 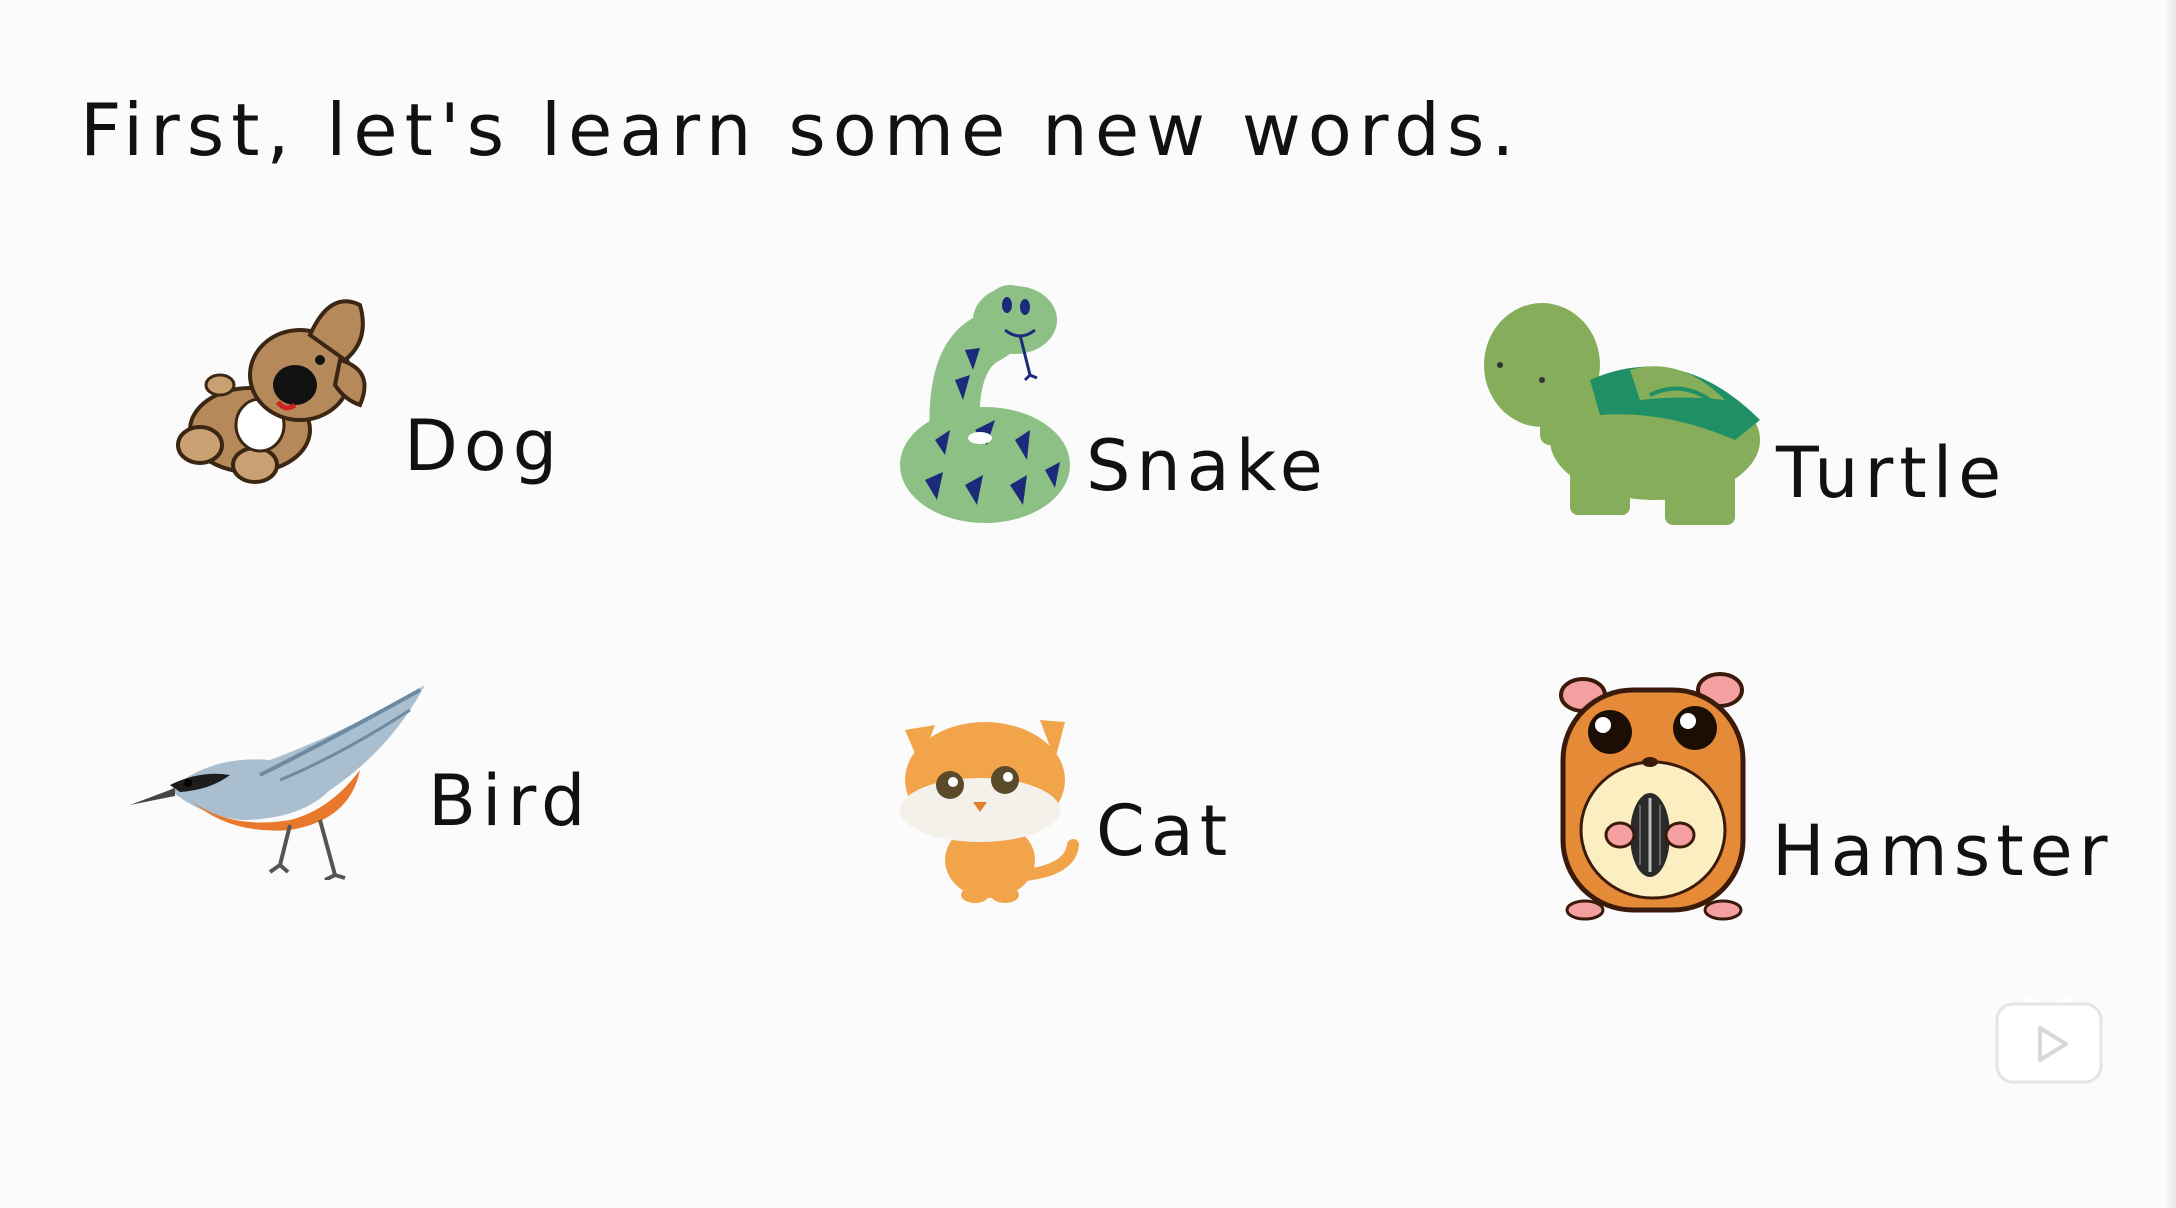 What do you see at coordinates (2170, 604) in the screenshot?
I see `page-edge` at bounding box center [2170, 604].